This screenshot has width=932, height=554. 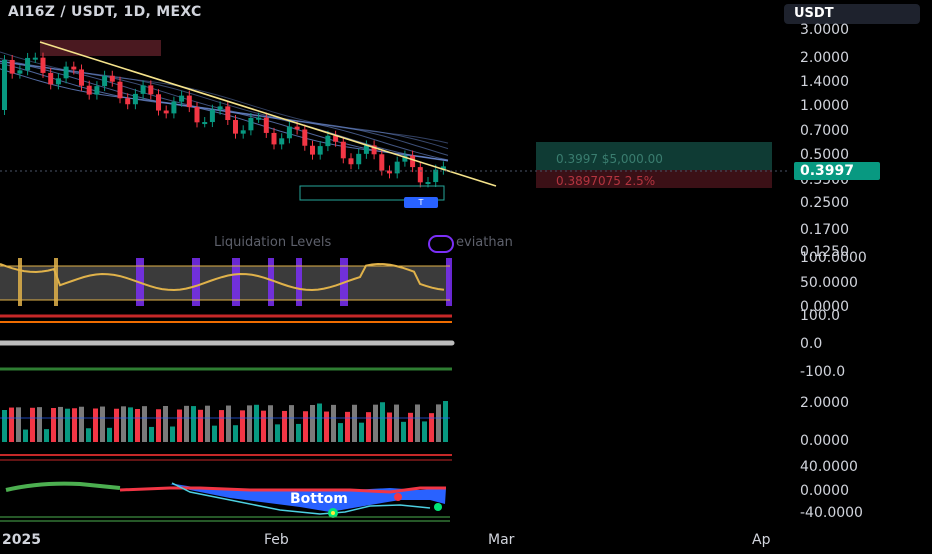 I want to click on price-axis-label: 1.4000, so click(x=824, y=82).